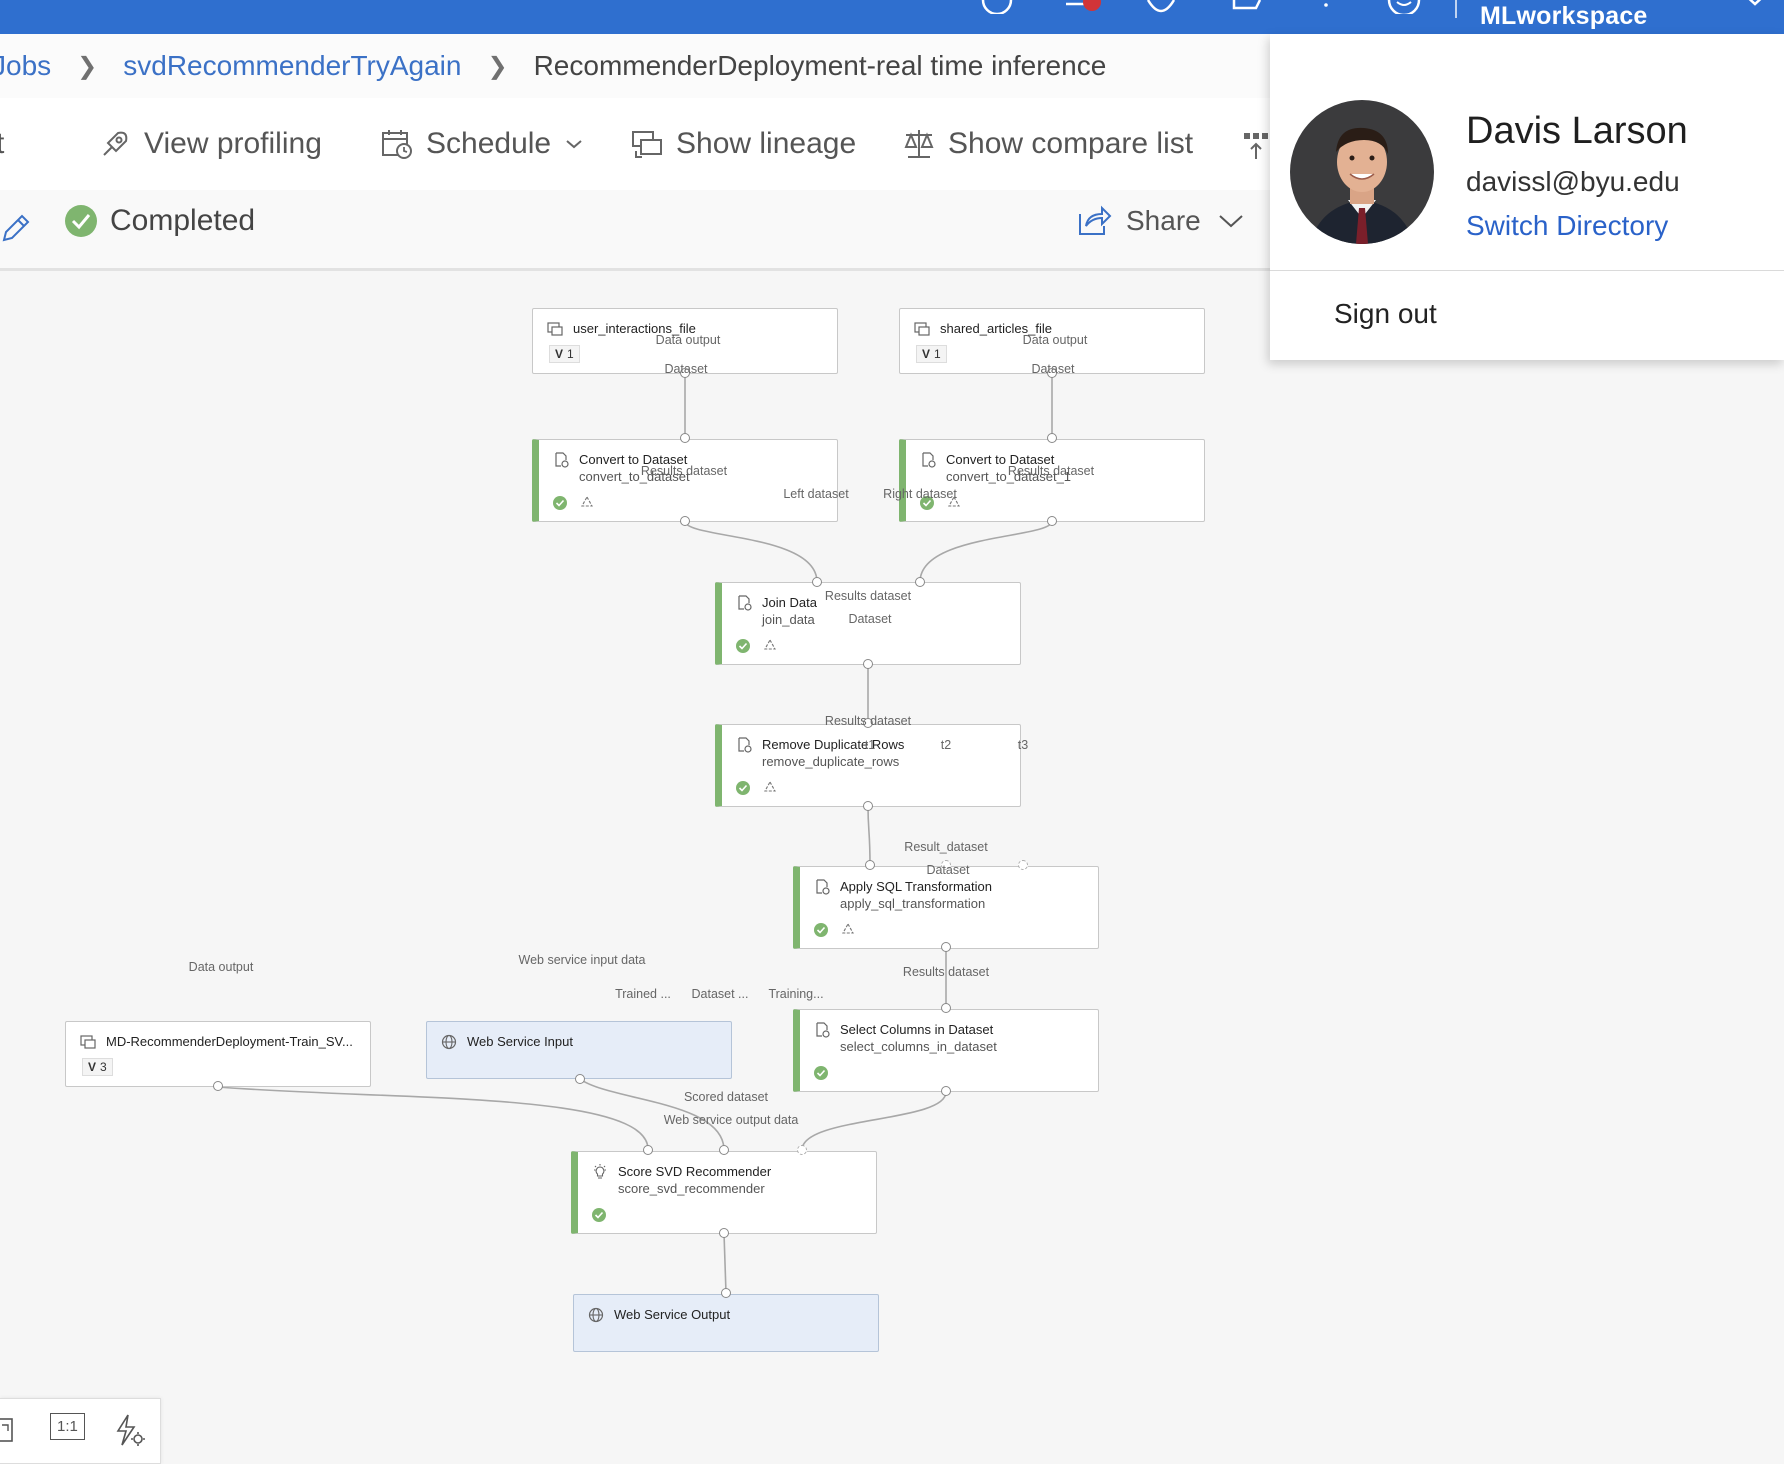 The height and width of the screenshot is (1464, 1784). What do you see at coordinates (397, 144) in the screenshot?
I see `calendar-clock-icon` at bounding box center [397, 144].